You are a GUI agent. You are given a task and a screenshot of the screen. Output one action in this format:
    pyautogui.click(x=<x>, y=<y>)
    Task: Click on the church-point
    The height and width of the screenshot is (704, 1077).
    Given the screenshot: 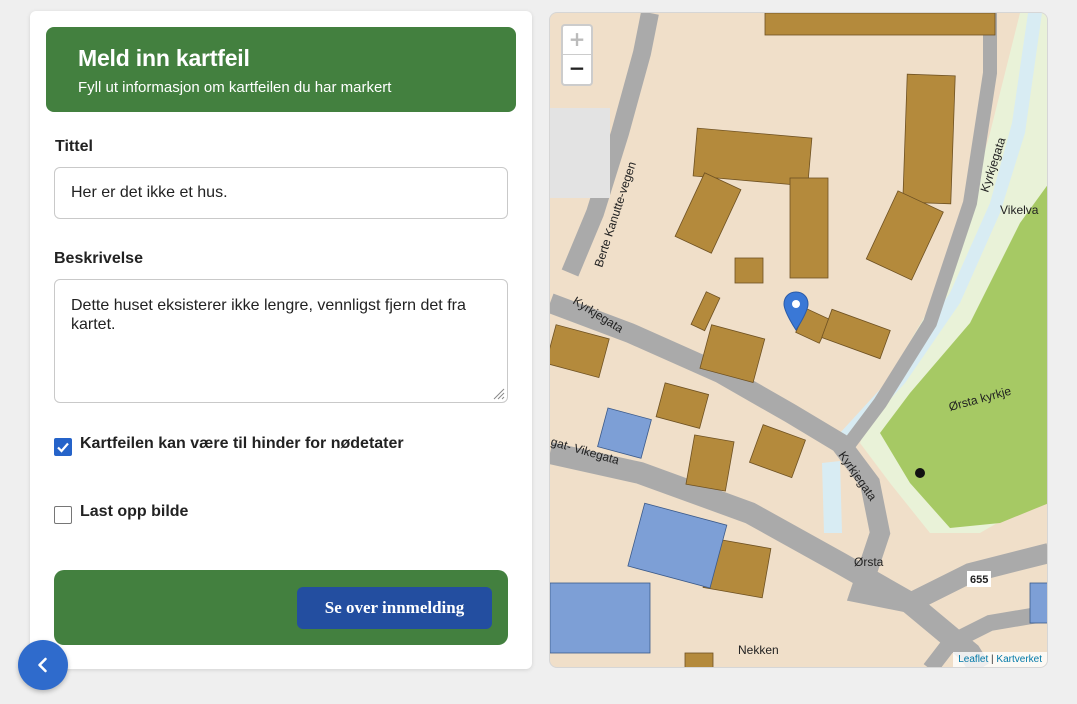 What is the action you would take?
    pyautogui.click(x=920, y=473)
    